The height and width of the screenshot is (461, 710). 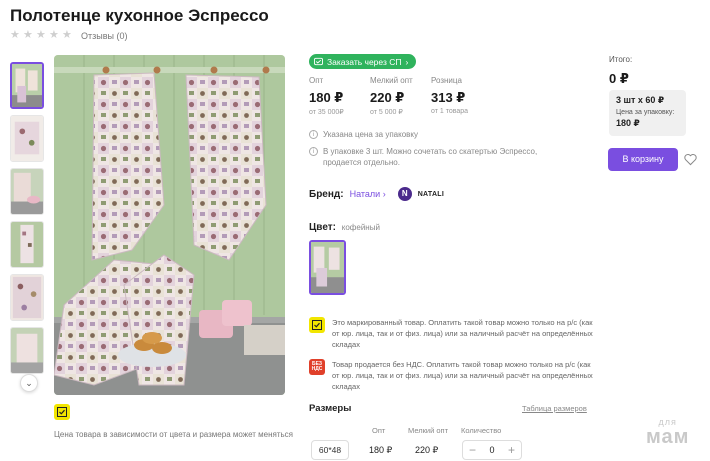 What do you see at coordinates (511, 450) in the screenshot?
I see `quantity-increase-button: +` at bounding box center [511, 450].